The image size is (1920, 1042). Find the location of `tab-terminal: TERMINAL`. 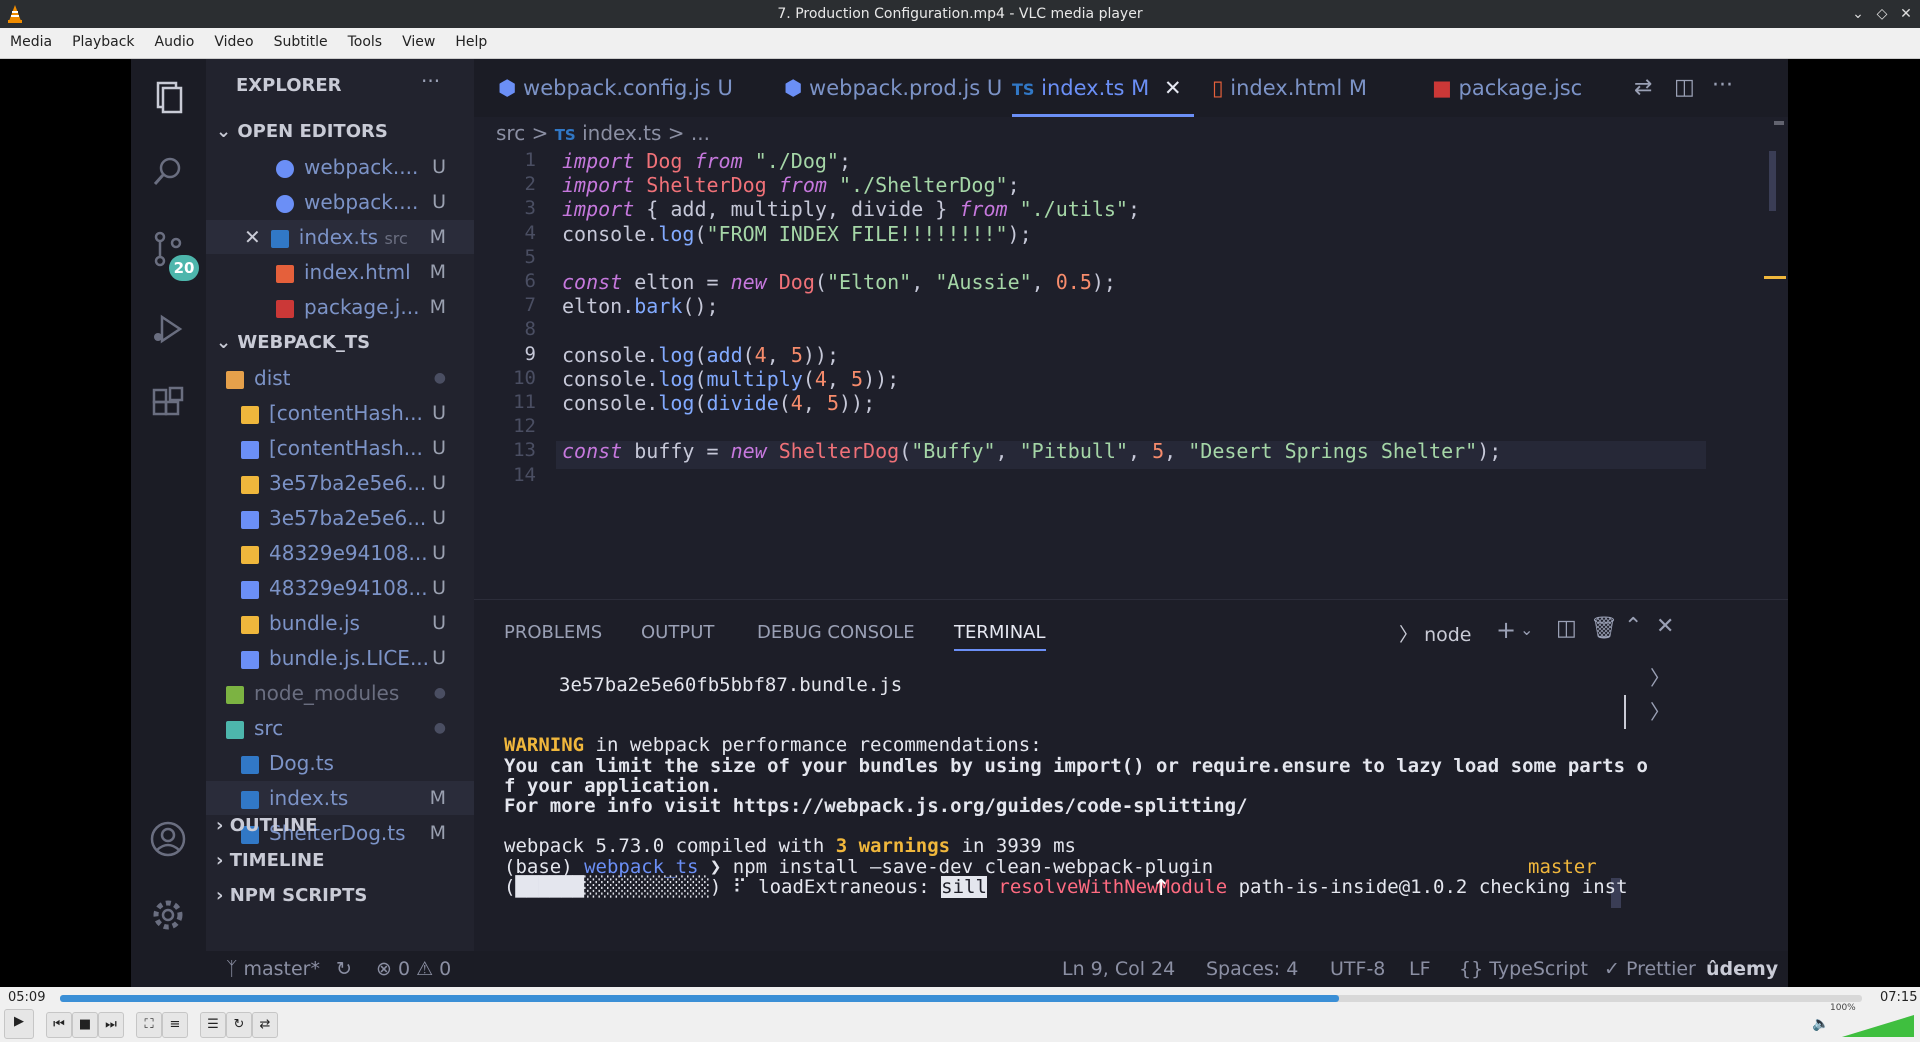

tab-terminal: TERMINAL is located at coordinates (1000, 636).